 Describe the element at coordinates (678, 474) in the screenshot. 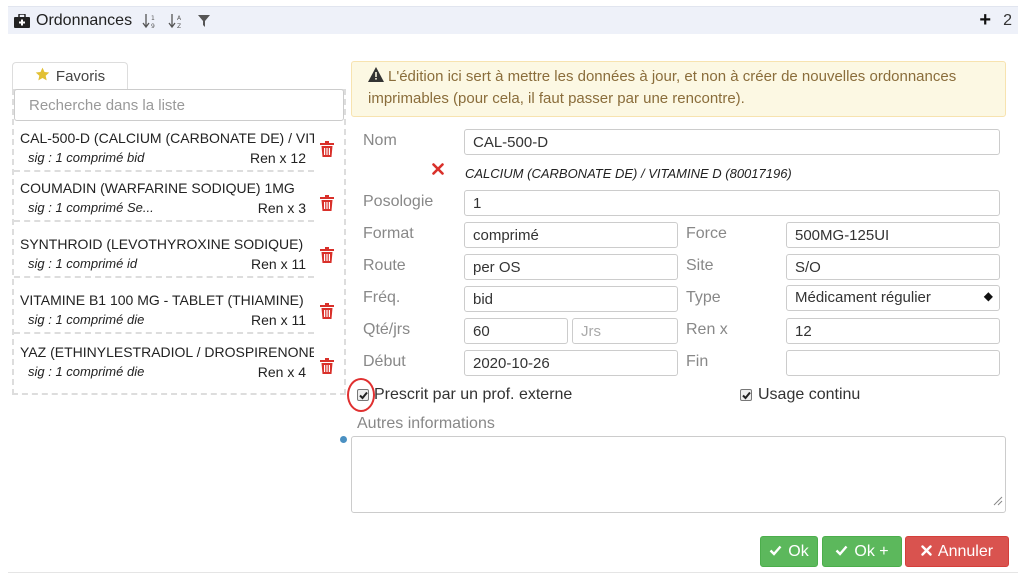

I see `autres-textarea` at that location.